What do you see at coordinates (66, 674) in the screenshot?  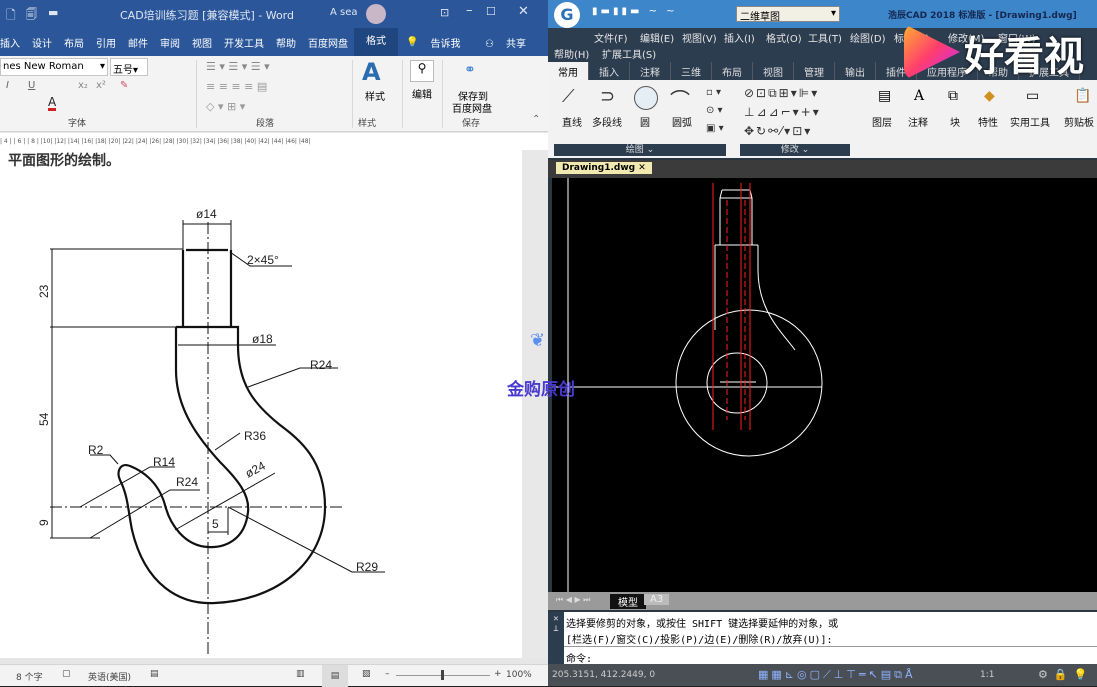 I see `proofing-icon: ▢` at bounding box center [66, 674].